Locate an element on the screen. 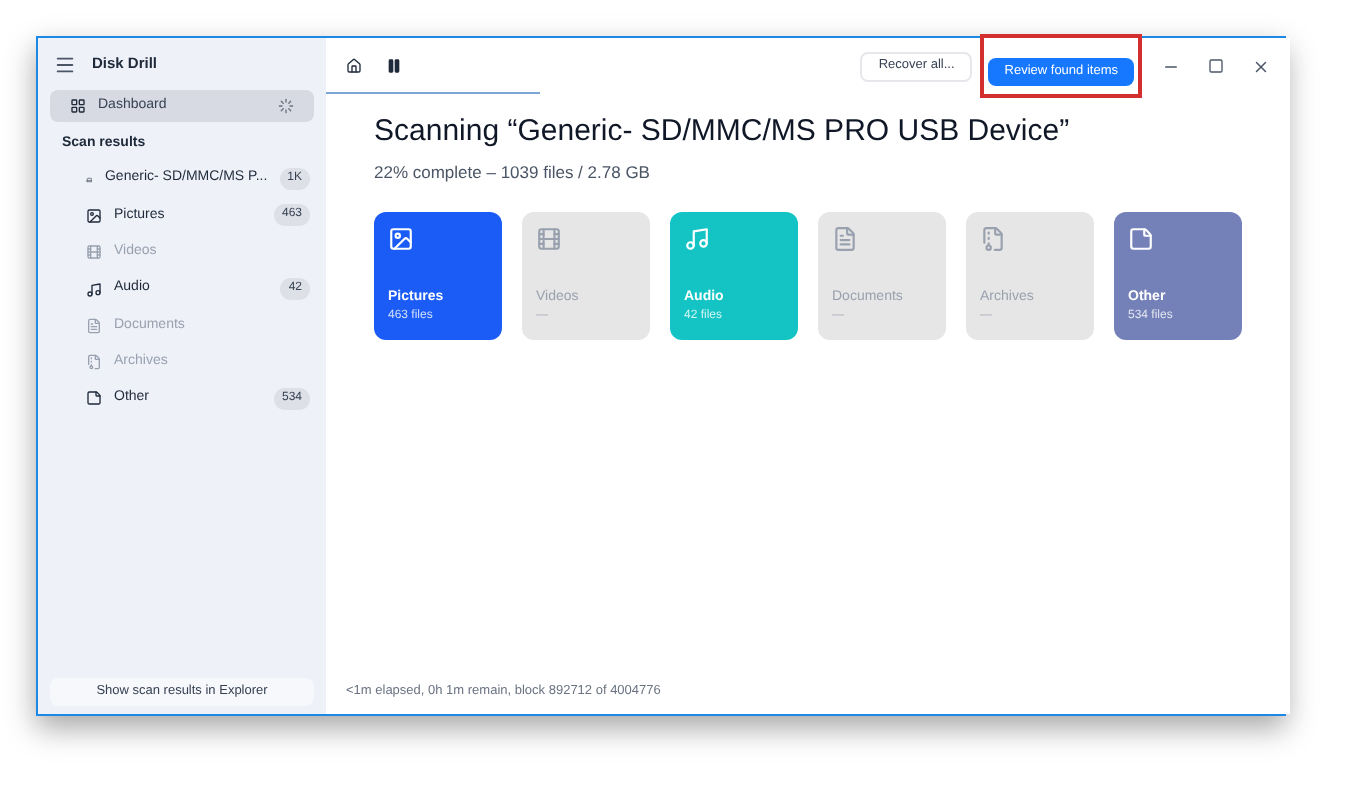 This screenshot has height=800, width=1366. maximize-icon is located at coordinates (1216, 66).